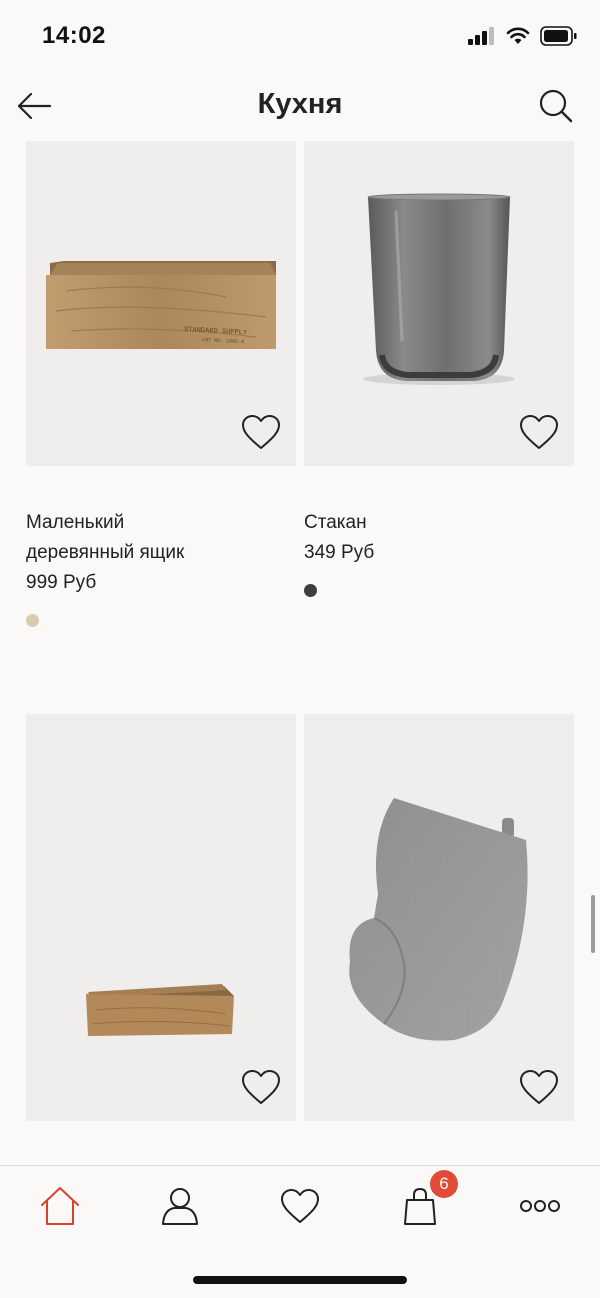 The width and height of the screenshot is (600, 1298). I want to click on home-indicator, so click(300, 1280).